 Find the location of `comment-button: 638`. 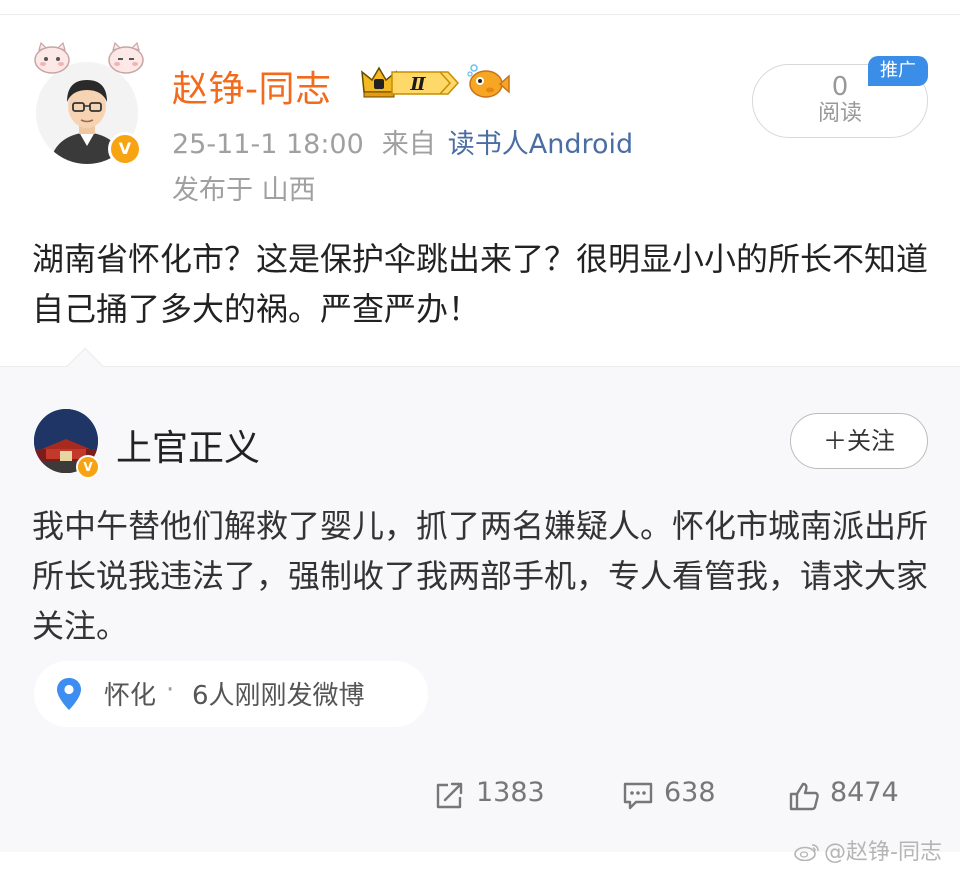

comment-button: 638 is located at coordinates (677, 797).